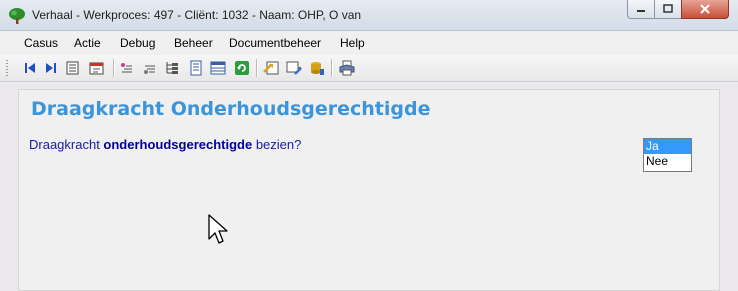 Image resolution: width=738 pixels, height=291 pixels. Describe the element at coordinates (277, 144) in the screenshot. I see `question-suffix: bezien?` at that location.